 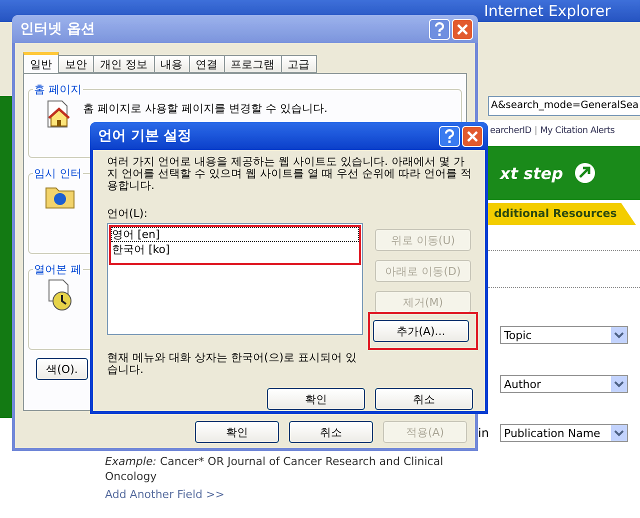 What do you see at coordinates (564, 384) in the screenshot?
I see `field-select: Author` at bounding box center [564, 384].